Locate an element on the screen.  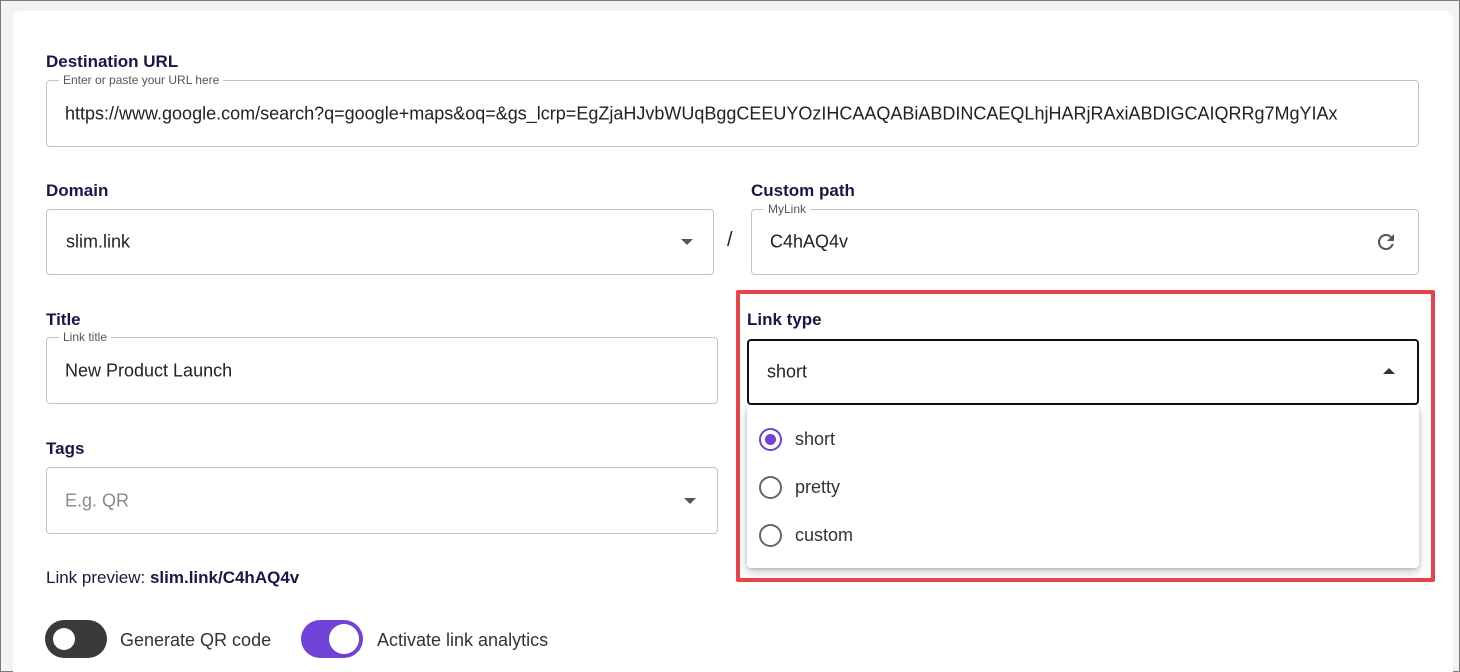
title-input: Link title New Product Launch is located at coordinates (382, 367).